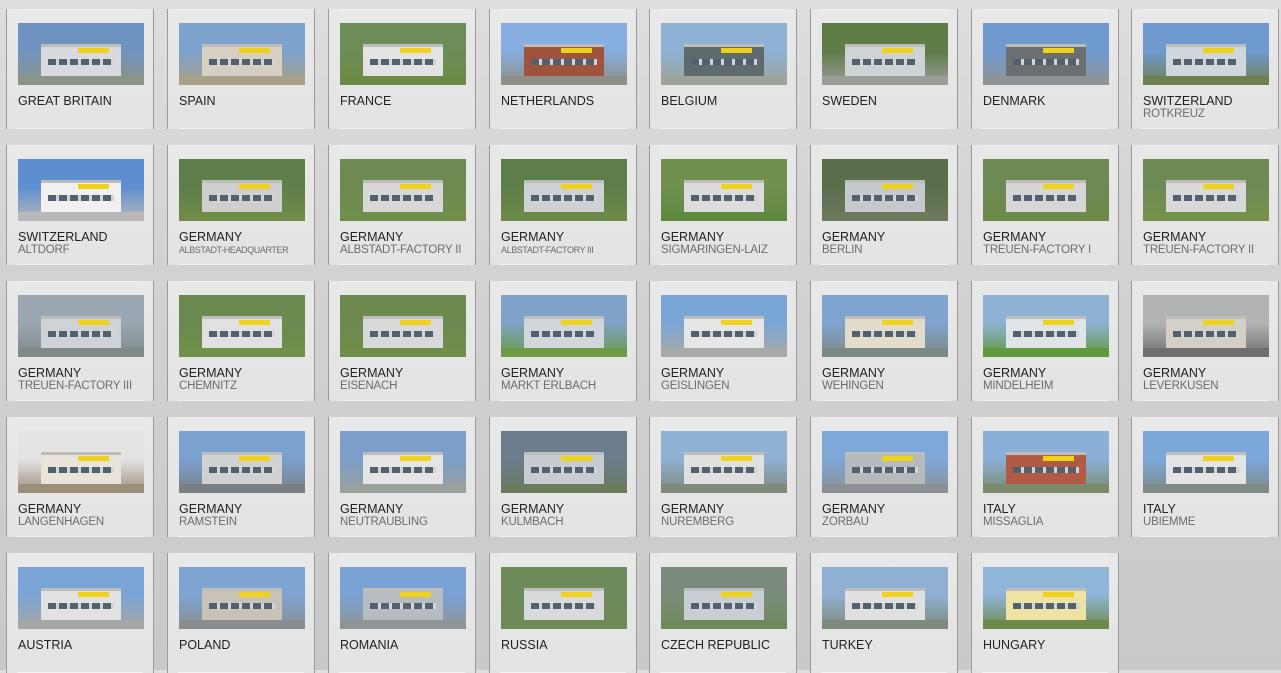 Image resolution: width=1281 pixels, height=673 pixels. Describe the element at coordinates (884, 69) in the screenshot. I see `location-card: SWEDEN` at that location.